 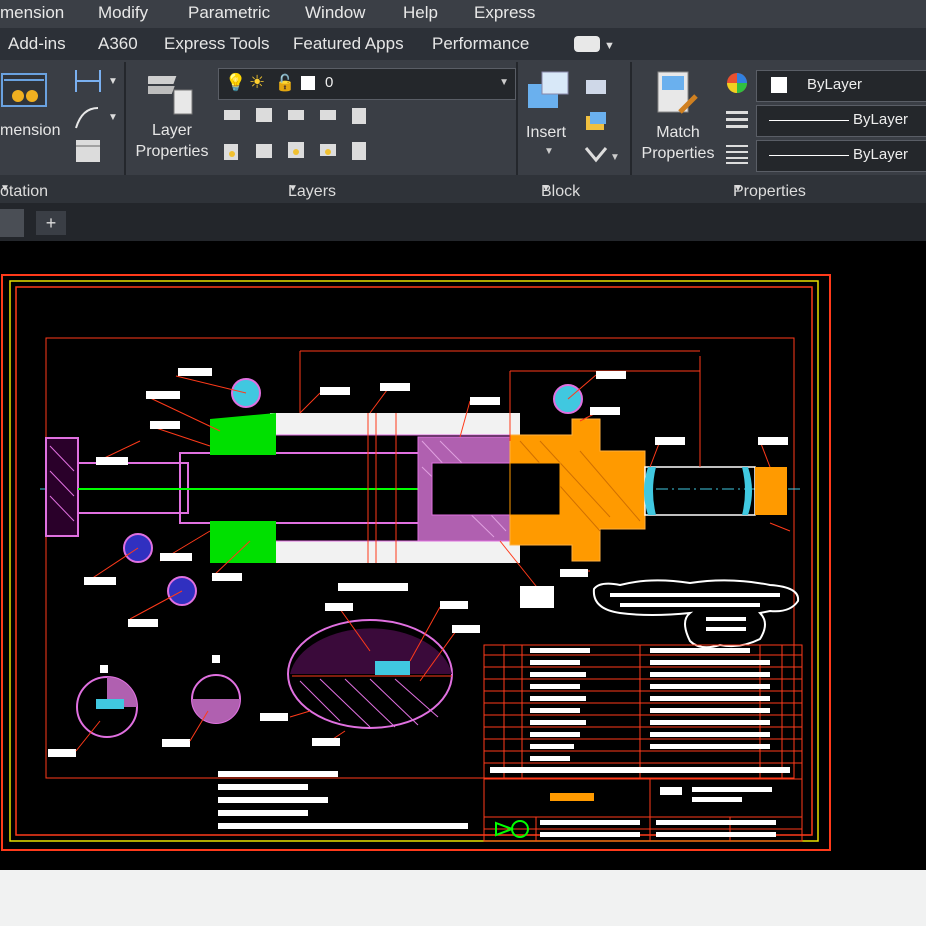 I want to click on tab-featured-apps: Featured Apps, so click(x=348, y=44).